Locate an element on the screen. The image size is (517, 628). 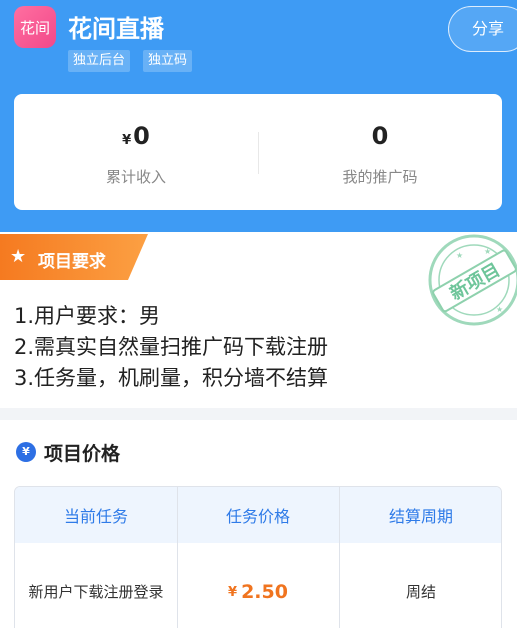
new-project-stamp: 新项目 ★ ★ ★ is located at coordinates (472, 280).